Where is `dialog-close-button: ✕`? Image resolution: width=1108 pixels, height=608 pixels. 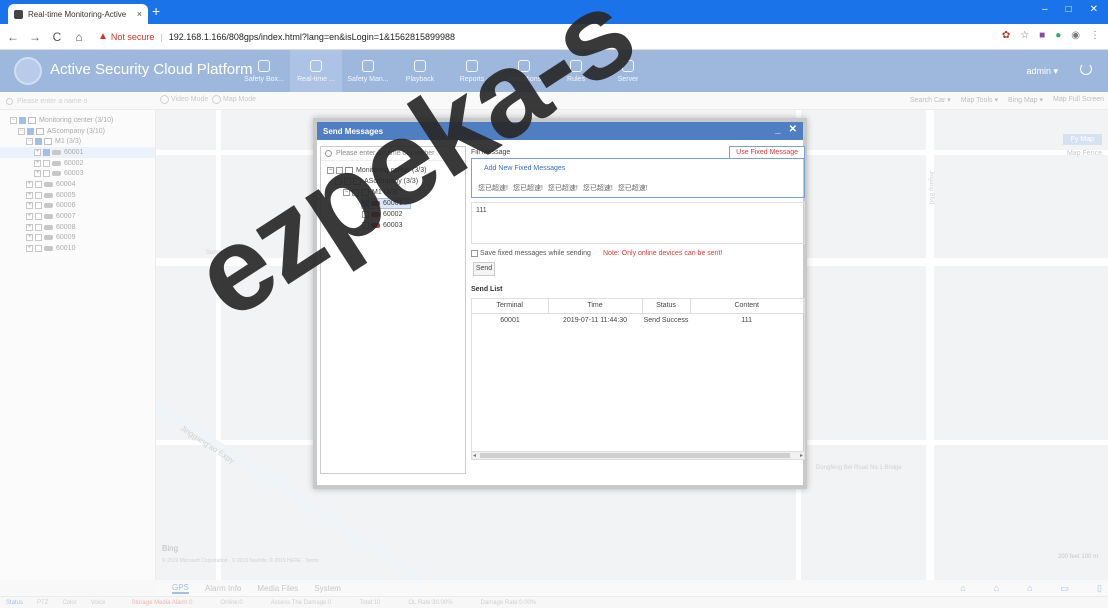 dialog-close-button: ✕ is located at coordinates (793, 129).